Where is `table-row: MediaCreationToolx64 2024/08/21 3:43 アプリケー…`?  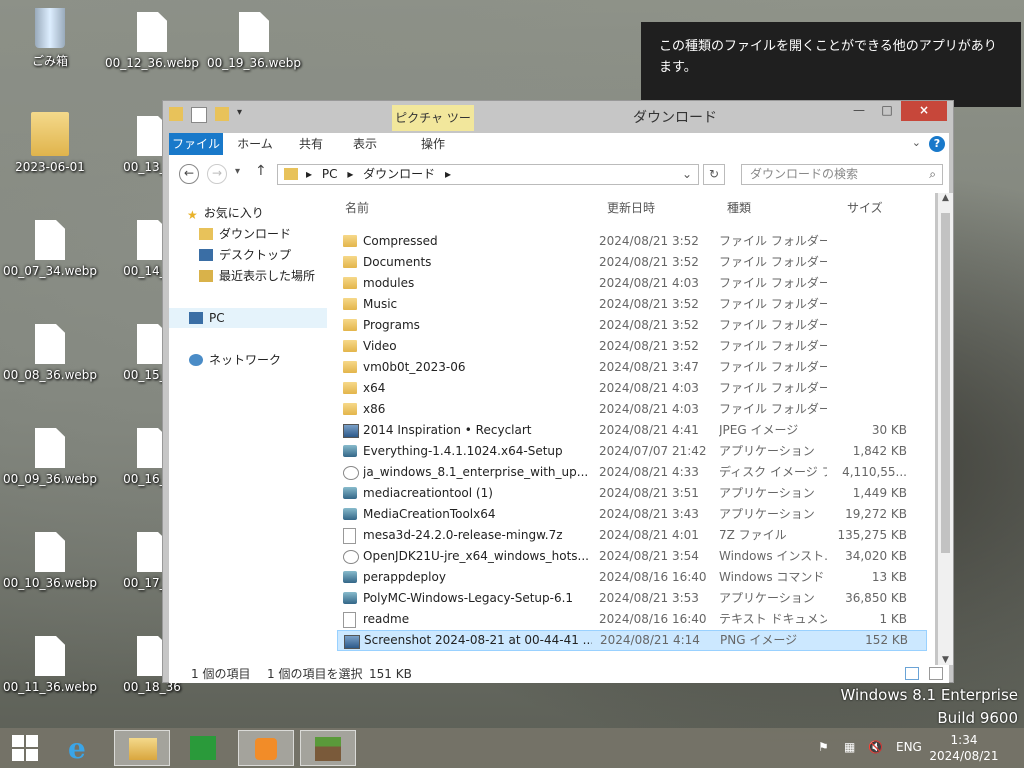
table-row: MediaCreationToolx64 2024/08/21 3:43 アプリケー… is located at coordinates (632, 514).